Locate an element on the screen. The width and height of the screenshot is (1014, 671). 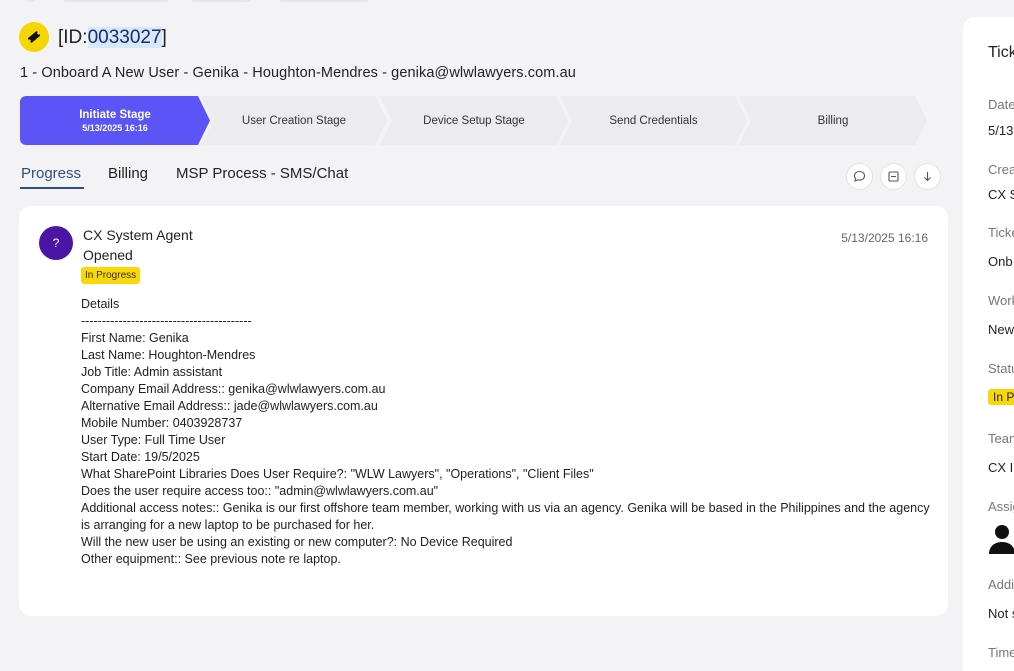
field-value-created: CX S is located at coordinates (1001, 194).